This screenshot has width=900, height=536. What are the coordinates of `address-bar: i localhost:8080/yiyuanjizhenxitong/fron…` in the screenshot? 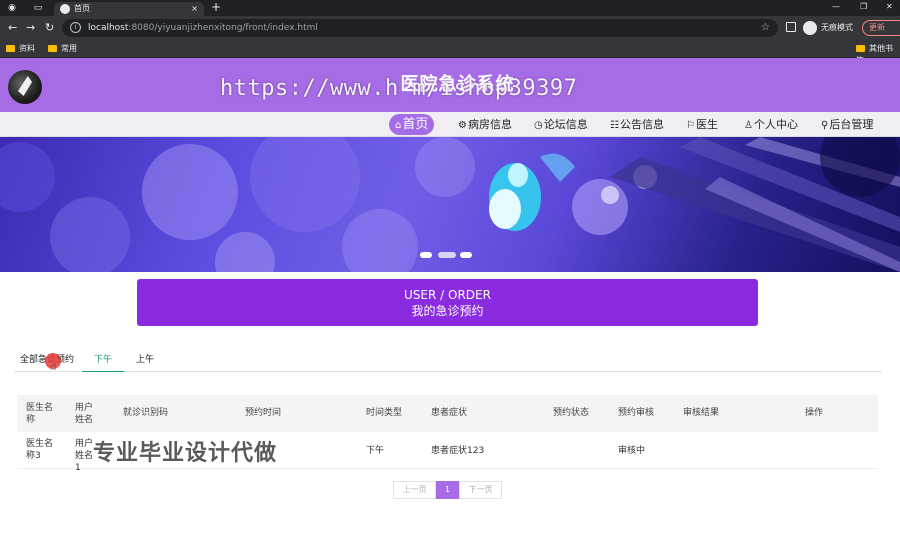 It's located at (420, 28).